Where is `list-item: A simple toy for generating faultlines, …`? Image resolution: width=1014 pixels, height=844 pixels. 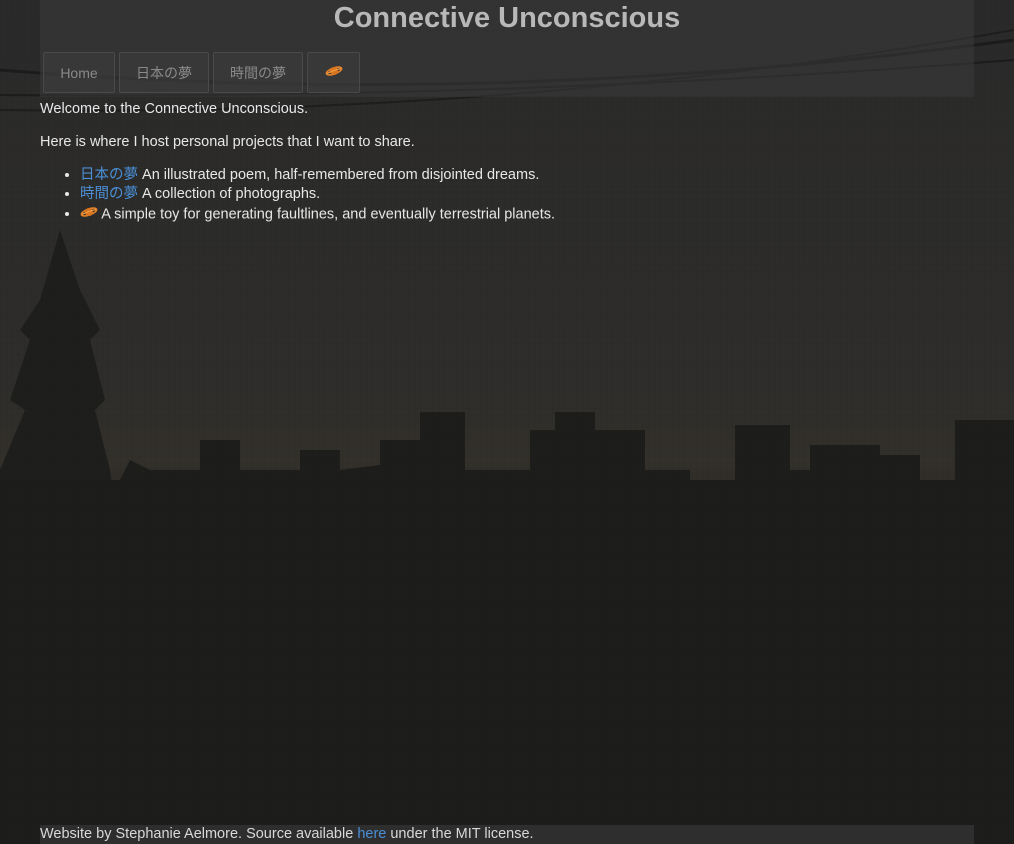
list-item: A simple toy for generating faultlines, … is located at coordinates (317, 214).